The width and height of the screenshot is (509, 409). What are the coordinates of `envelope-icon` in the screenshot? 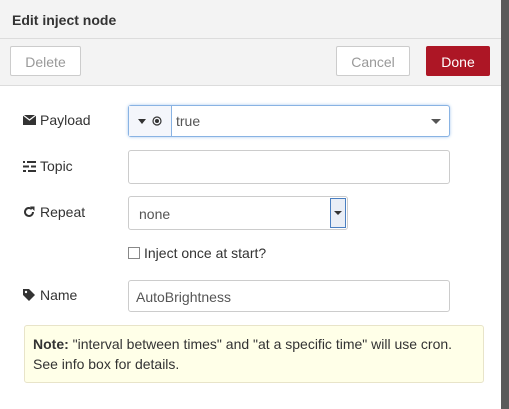 It's located at (29, 120).